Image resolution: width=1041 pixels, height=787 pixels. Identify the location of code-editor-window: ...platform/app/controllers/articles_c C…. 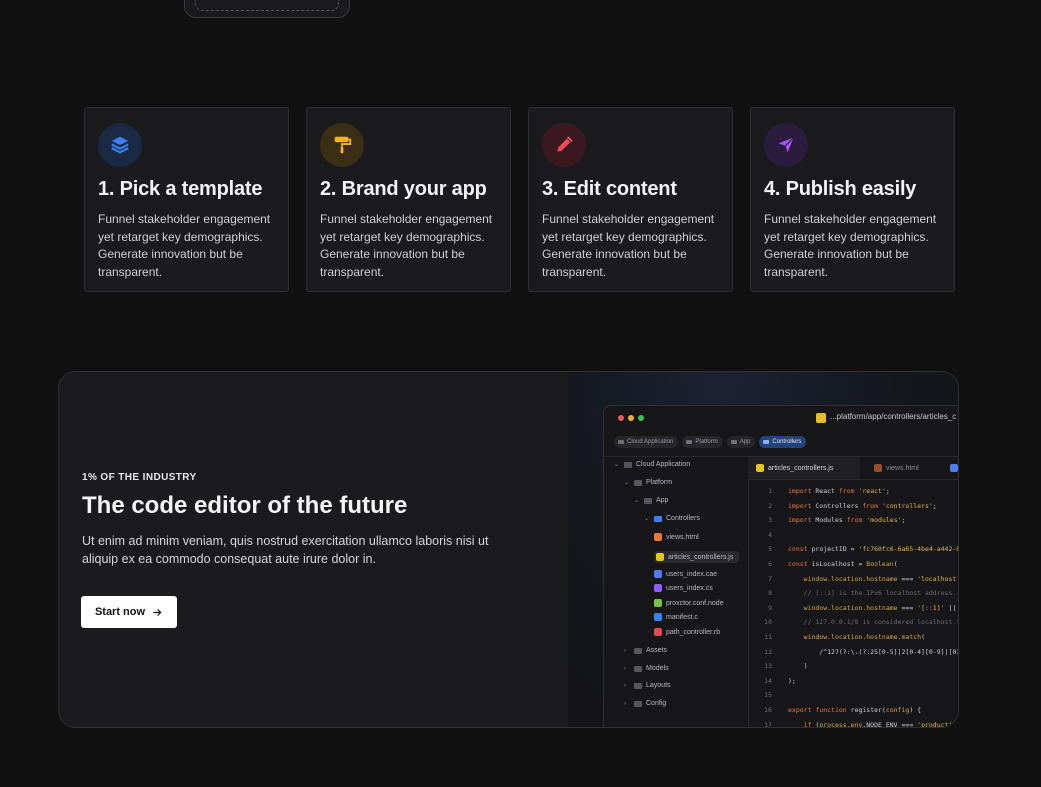
(781, 566).